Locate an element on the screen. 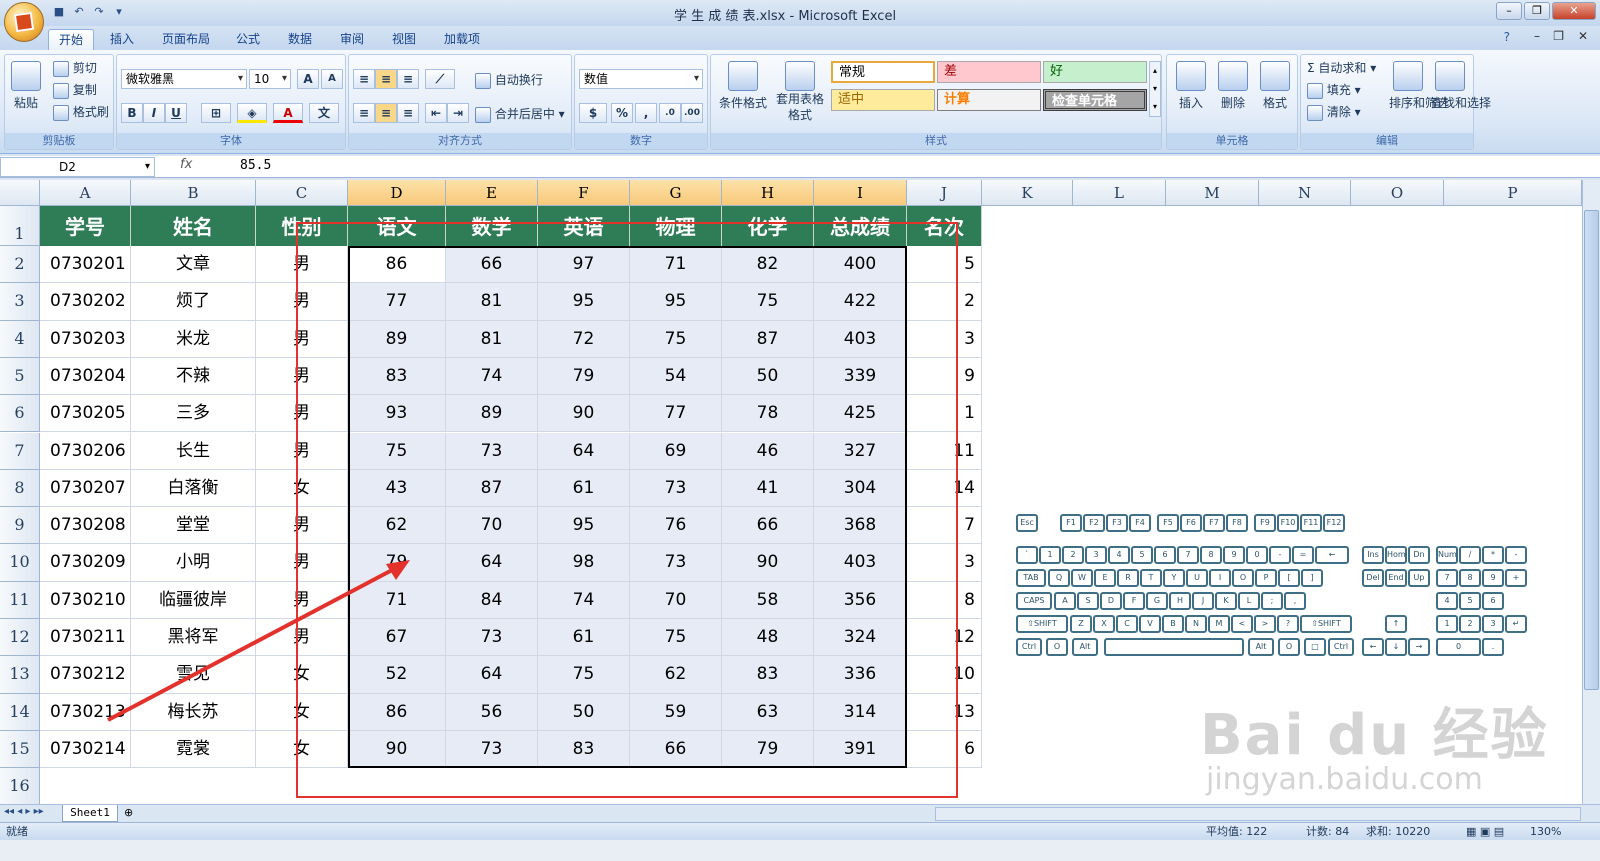 This screenshot has width=1600, height=861. table-cell: 63 is located at coordinates (768, 712).